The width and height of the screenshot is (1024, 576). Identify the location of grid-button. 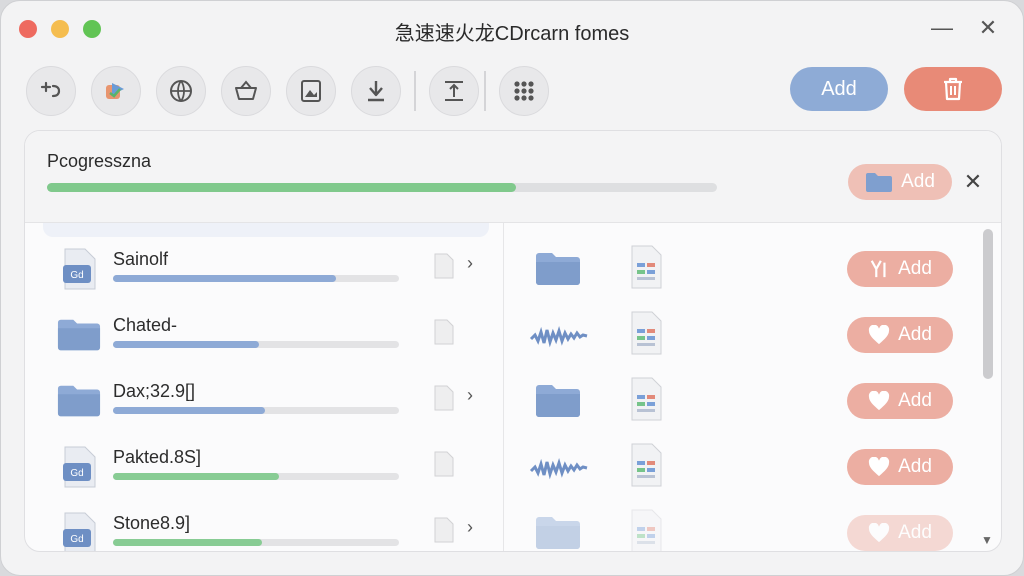
(524, 91).